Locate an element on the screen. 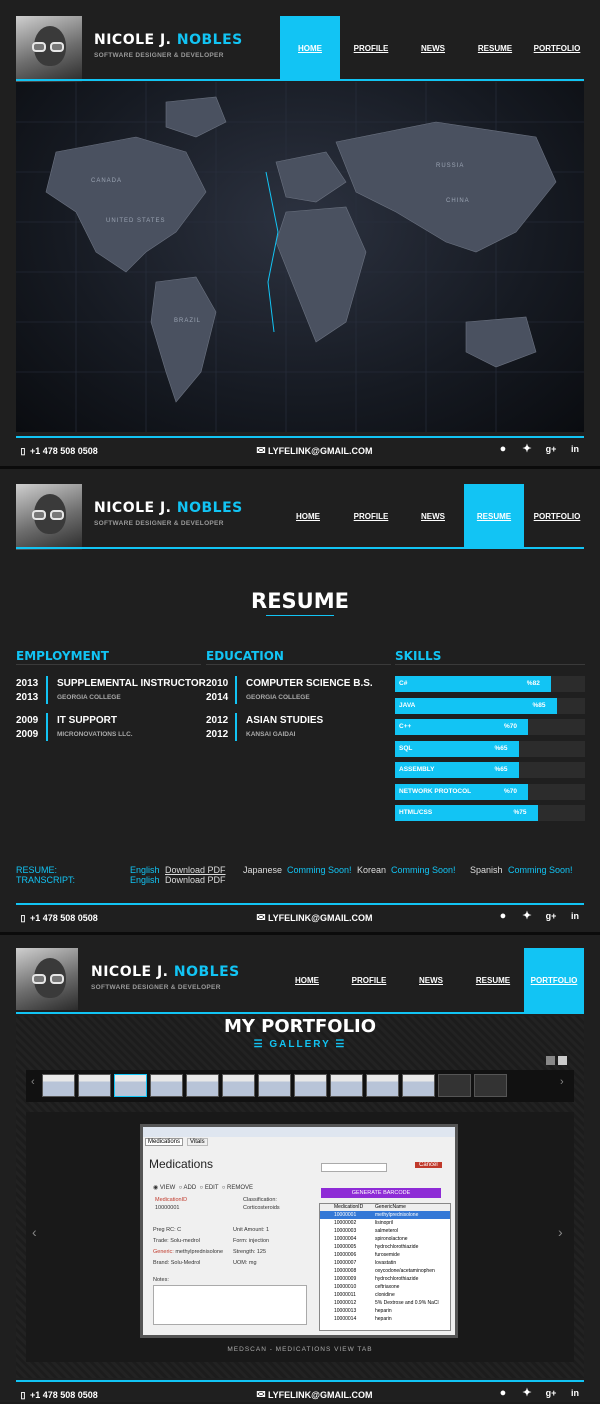 This screenshot has width=600, height=1404. table-row: 10000011 clonidine is located at coordinates (385, 1295).